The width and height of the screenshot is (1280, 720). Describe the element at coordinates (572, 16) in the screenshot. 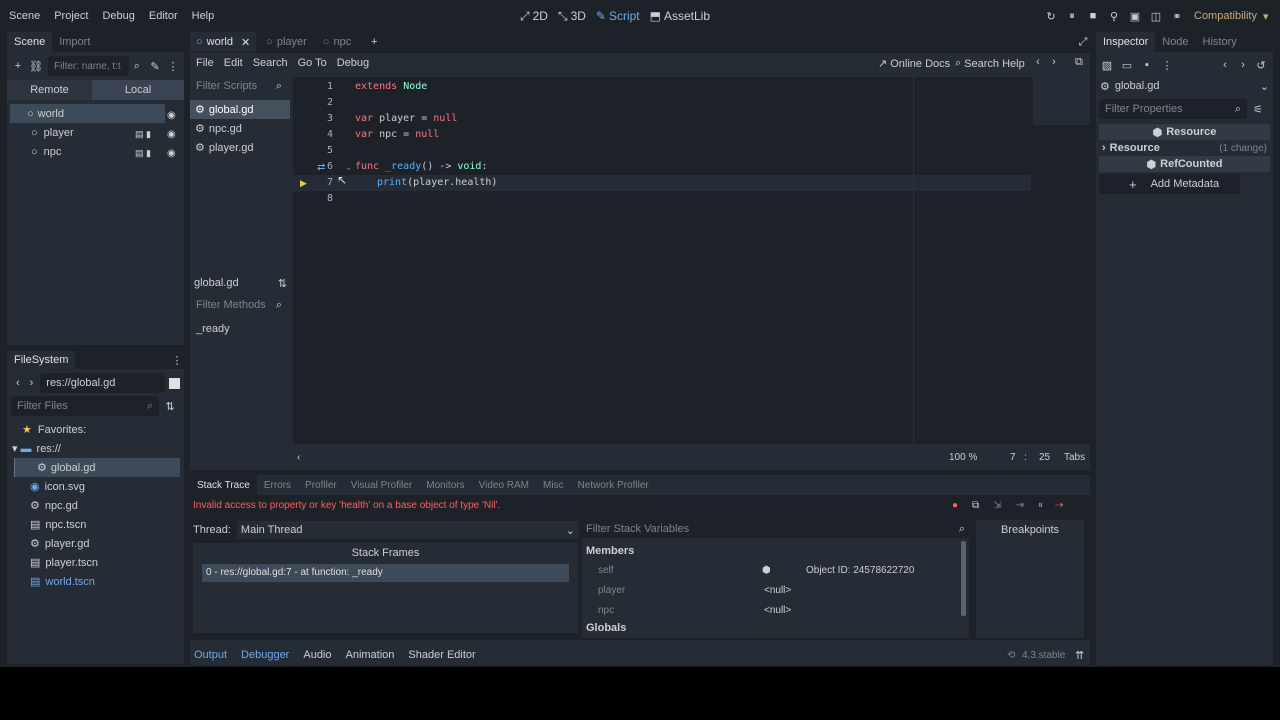

I see `workspace-3d: ⤡ 3D` at that location.